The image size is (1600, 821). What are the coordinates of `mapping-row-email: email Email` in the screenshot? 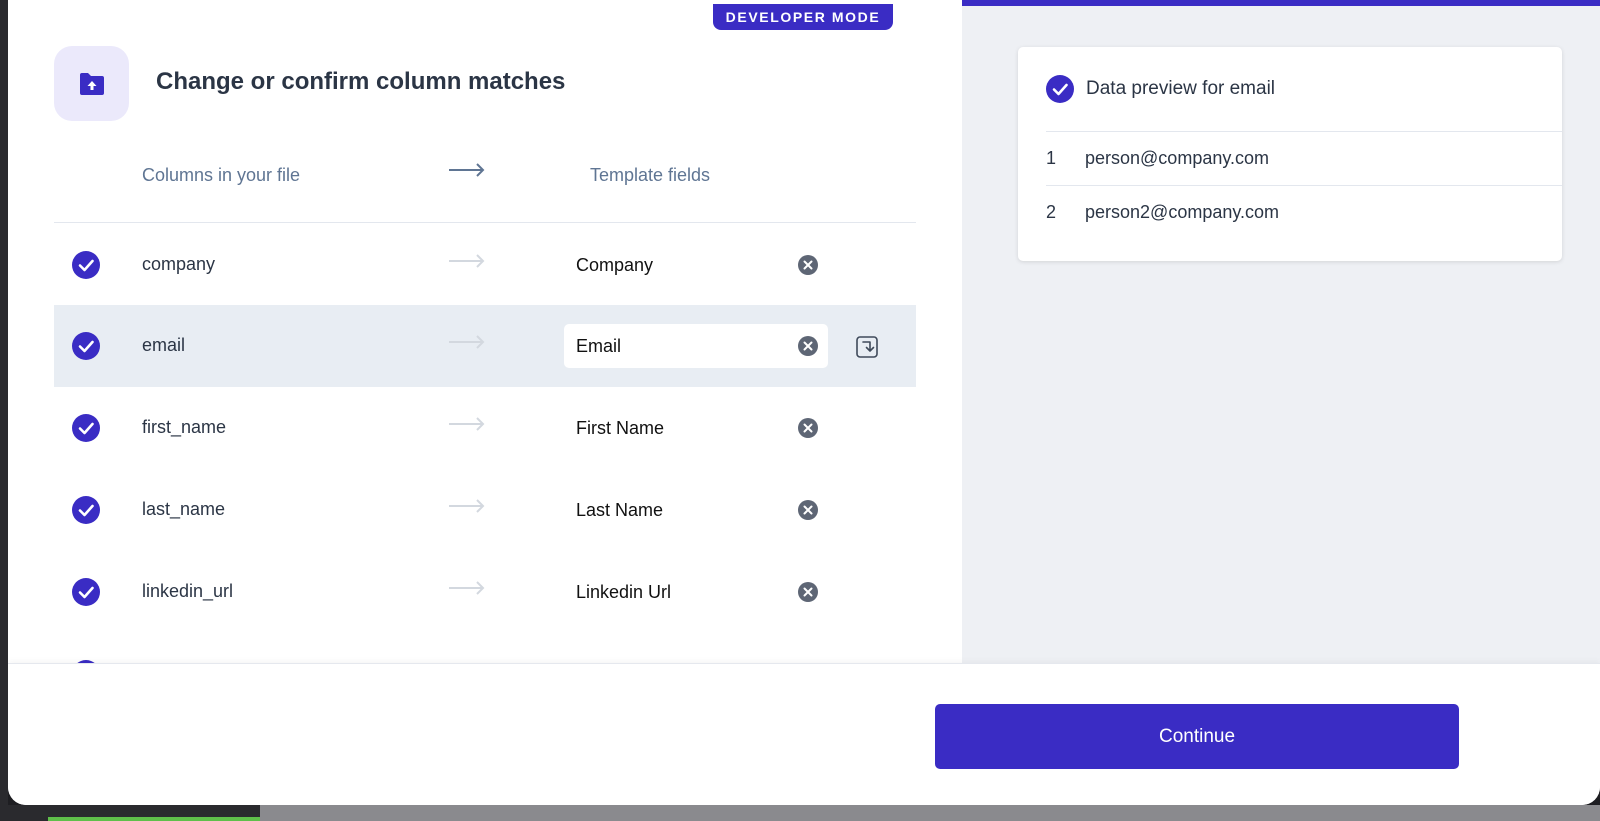 It's located at (485, 346).